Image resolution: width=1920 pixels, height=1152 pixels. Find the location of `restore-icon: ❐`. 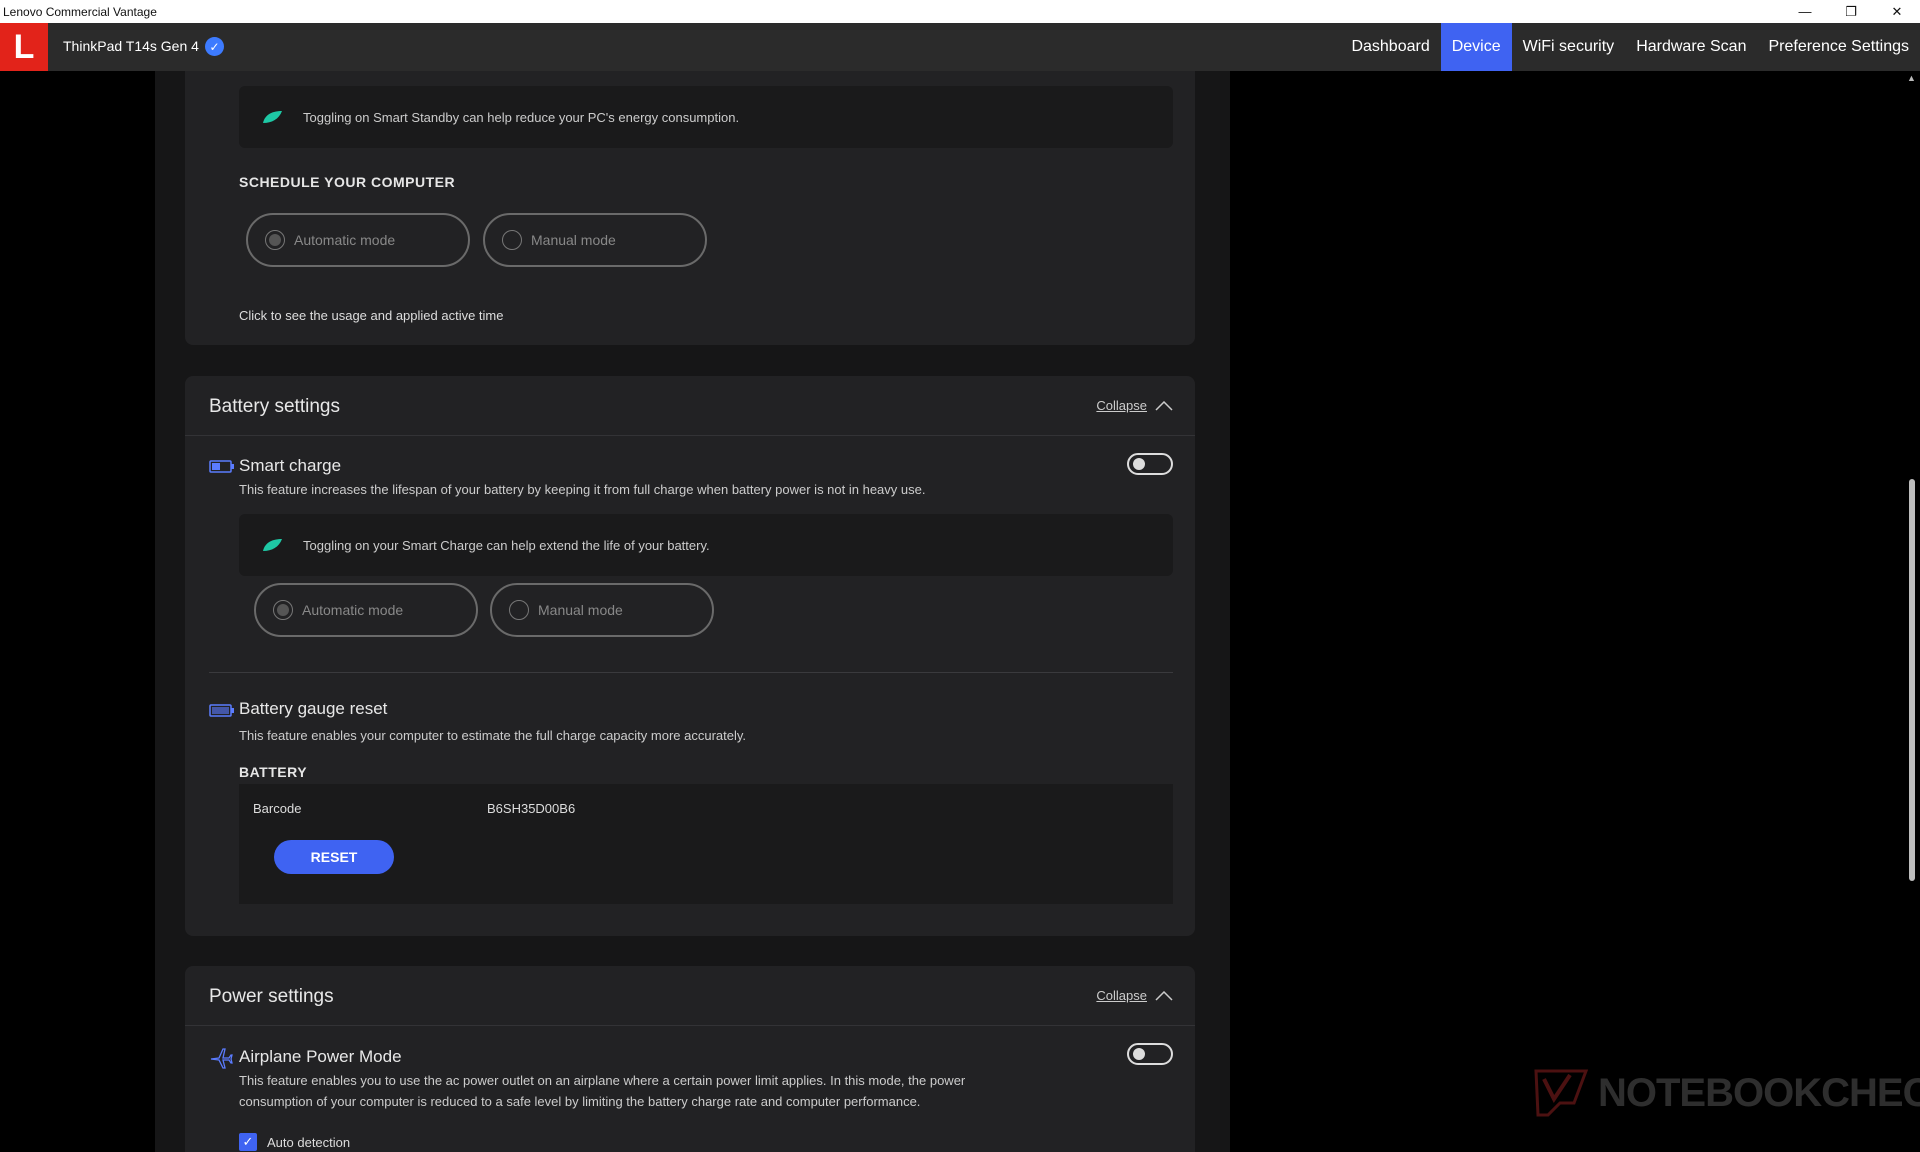

restore-icon: ❐ is located at coordinates (1851, 11).